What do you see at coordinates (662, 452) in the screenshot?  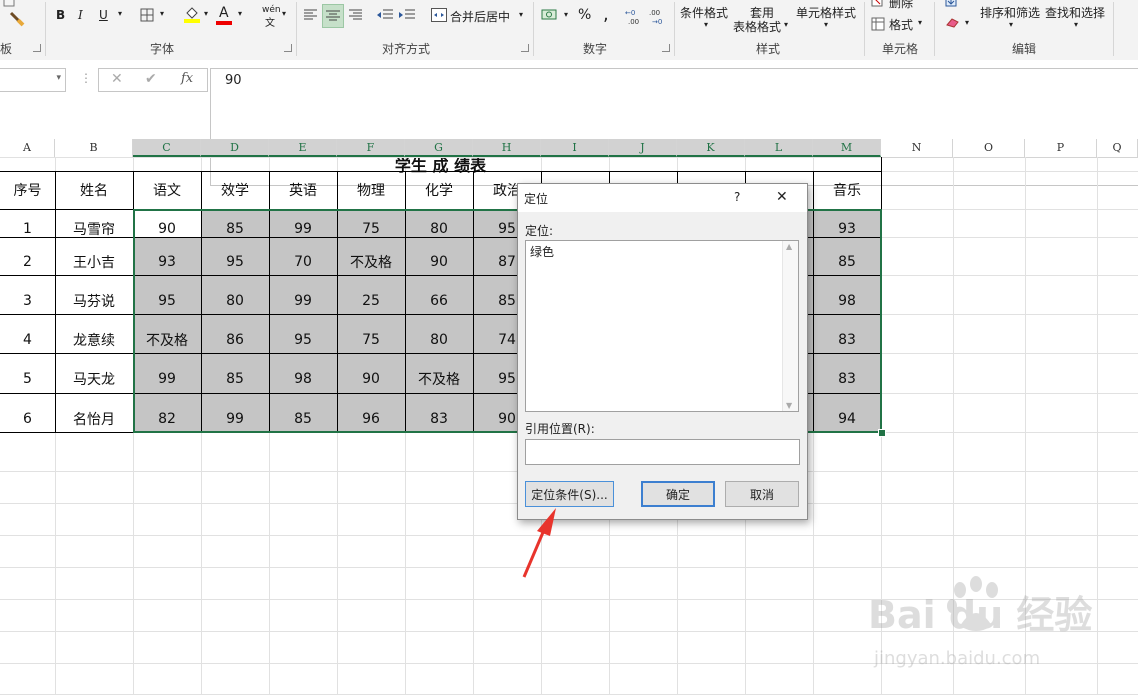 I see `reference-input` at bounding box center [662, 452].